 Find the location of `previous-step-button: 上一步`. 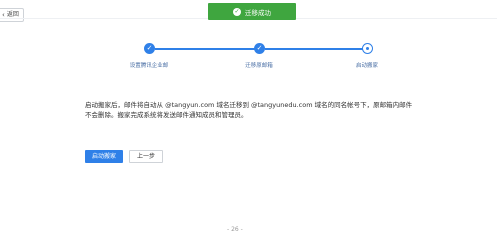

previous-step-button: 上一步 is located at coordinates (146, 156).